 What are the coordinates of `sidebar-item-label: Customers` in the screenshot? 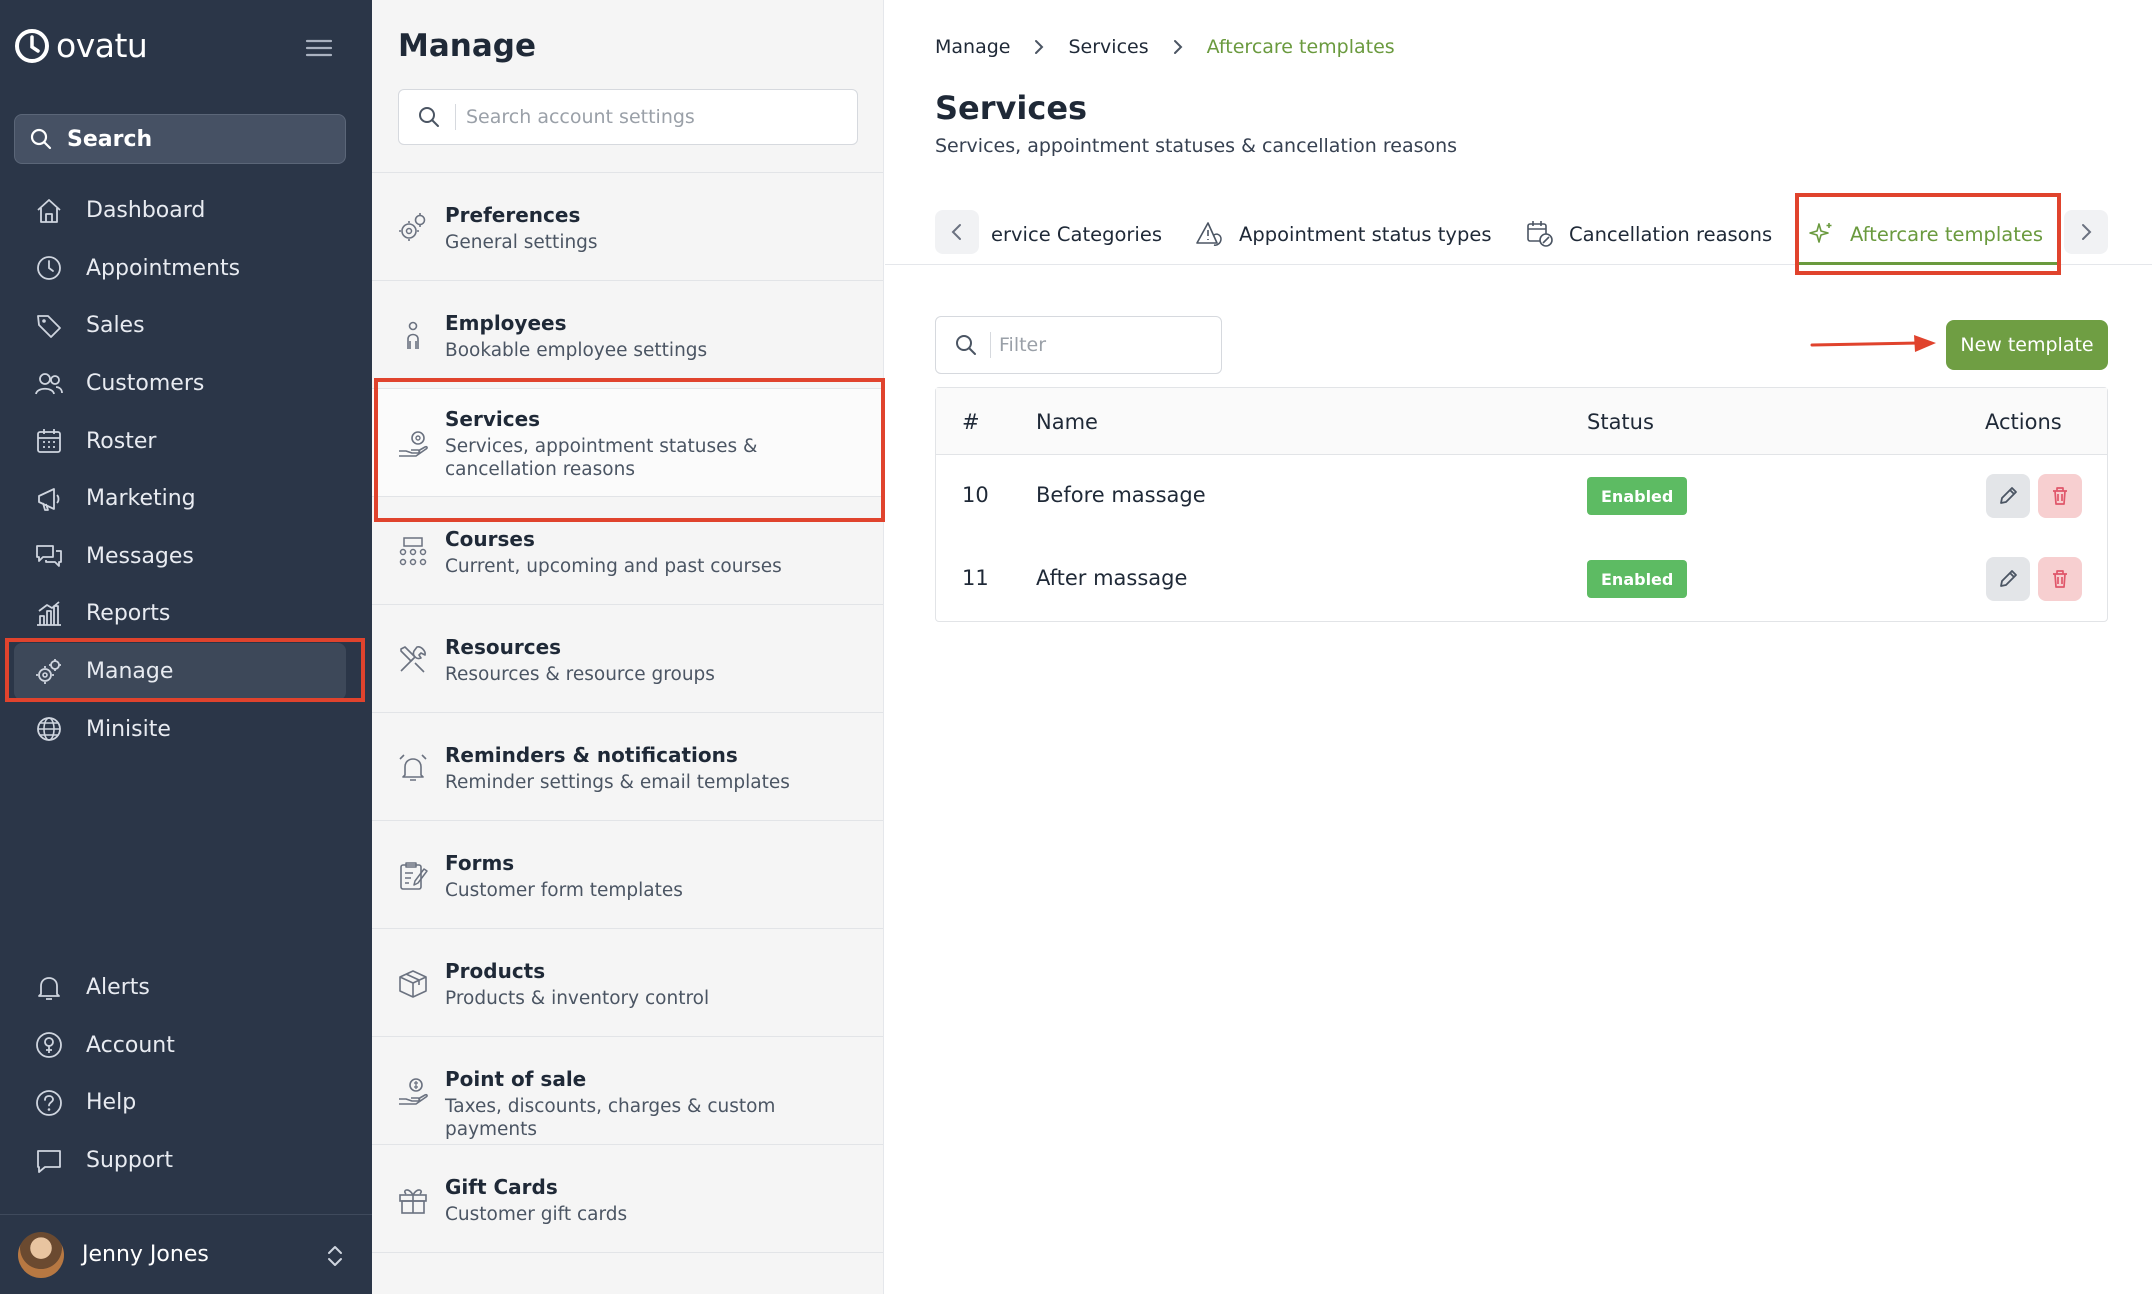 It's located at (145, 384).